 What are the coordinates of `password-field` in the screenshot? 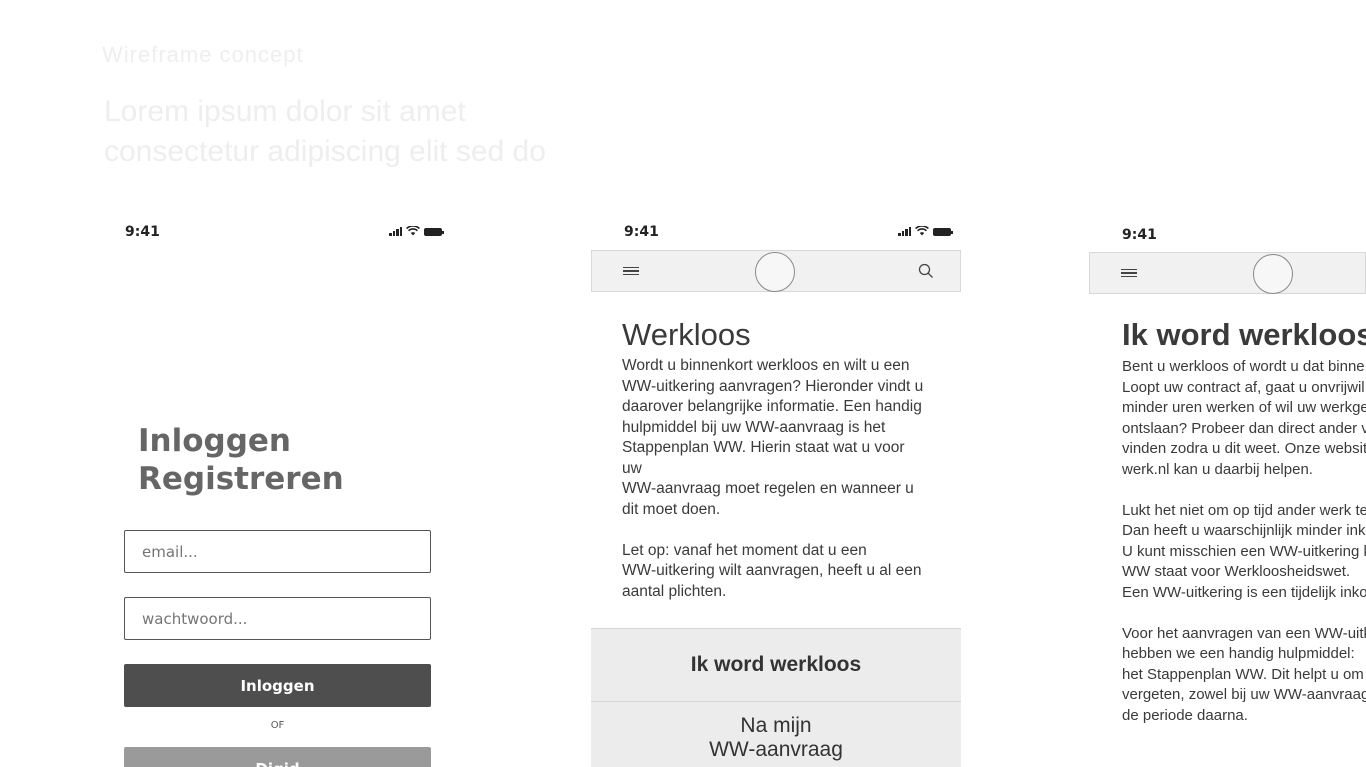 It's located at (277, 618).